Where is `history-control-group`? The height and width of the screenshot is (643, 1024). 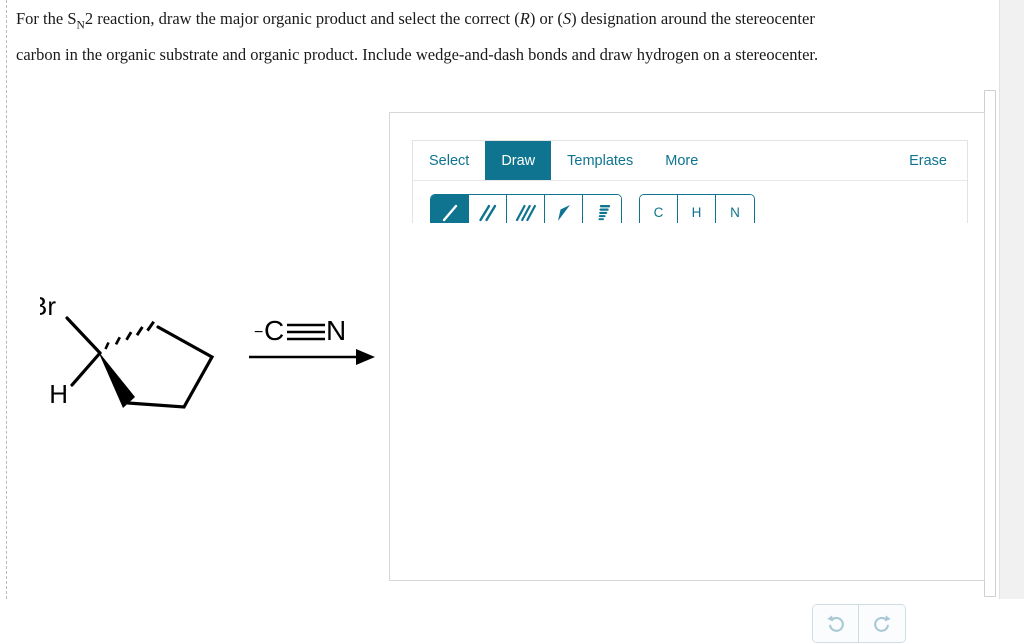
history-control-group is located at coordinates (859, 623).